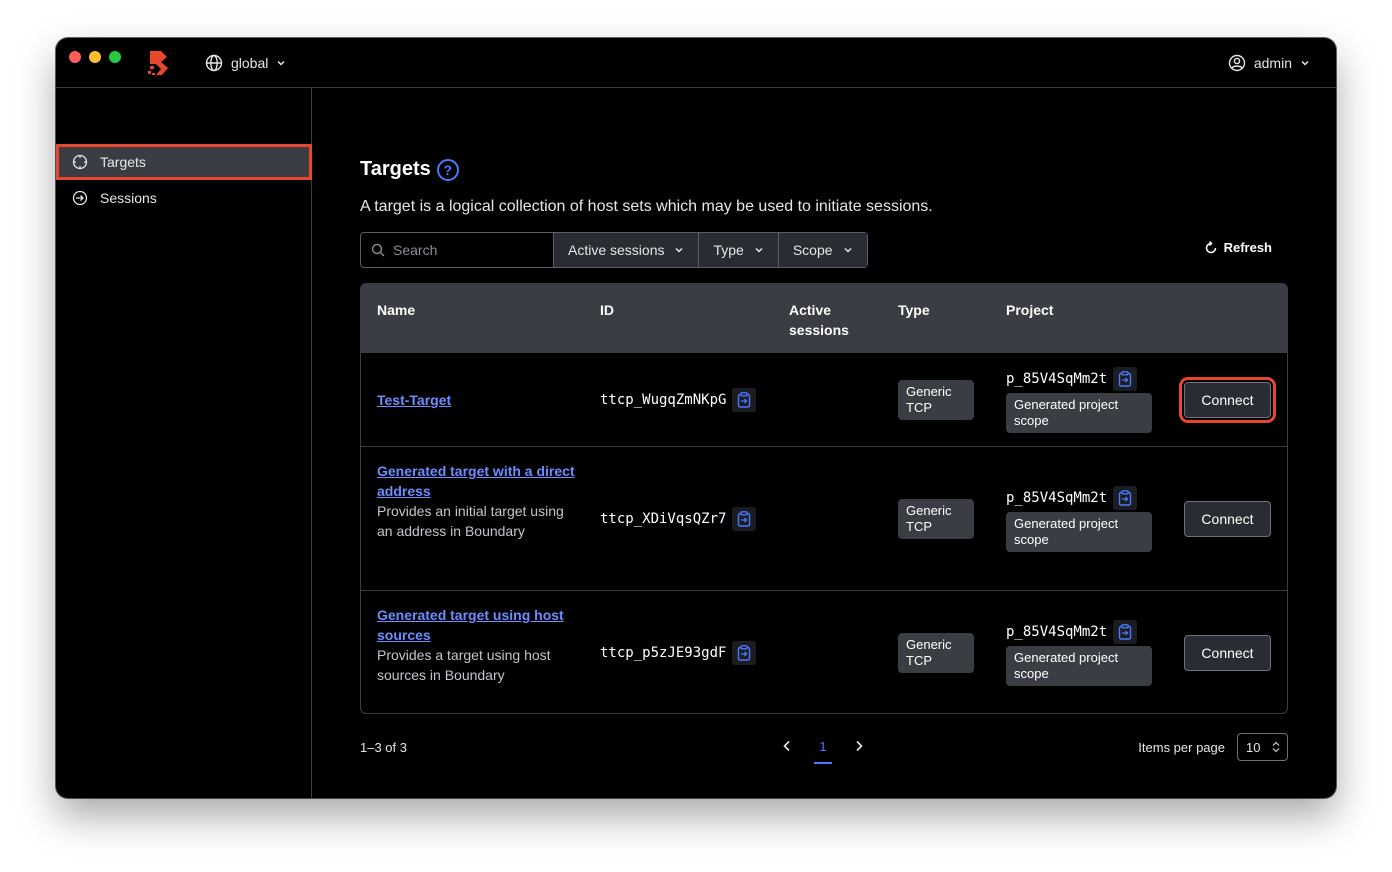 This screenshot has width=1392, height=872. I want to click on minimize-window-button, so click(95, 57).